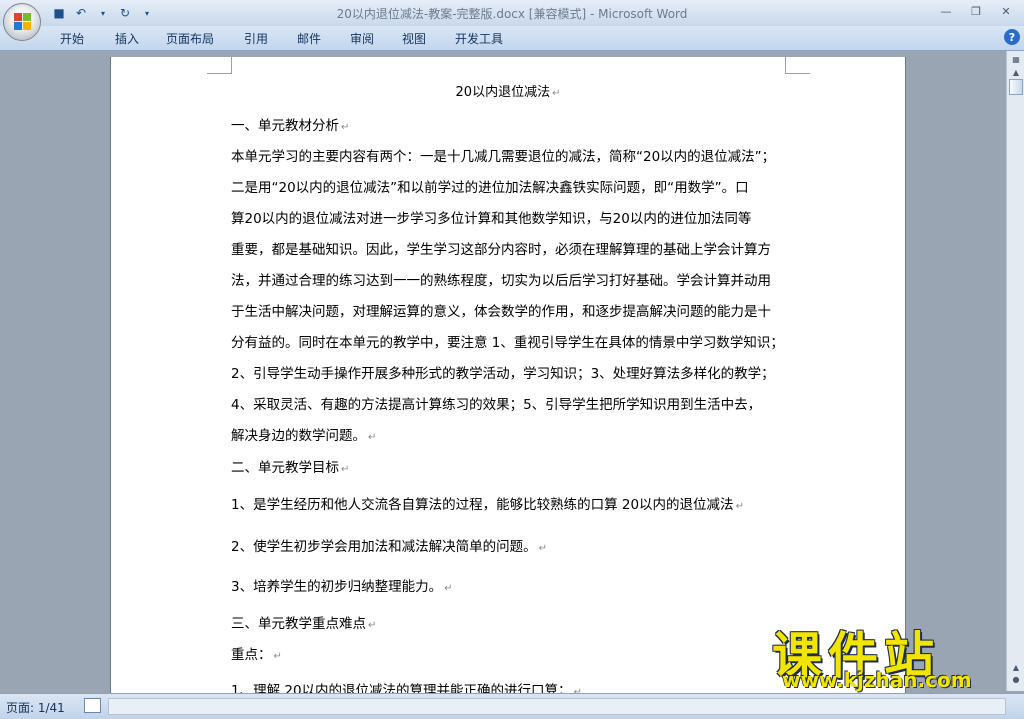 This screenshot has width=1024, height=719. Describe the element at coordinates (309, 38) in the screenshot. I see `tab-mailings: 邮件` at that location.